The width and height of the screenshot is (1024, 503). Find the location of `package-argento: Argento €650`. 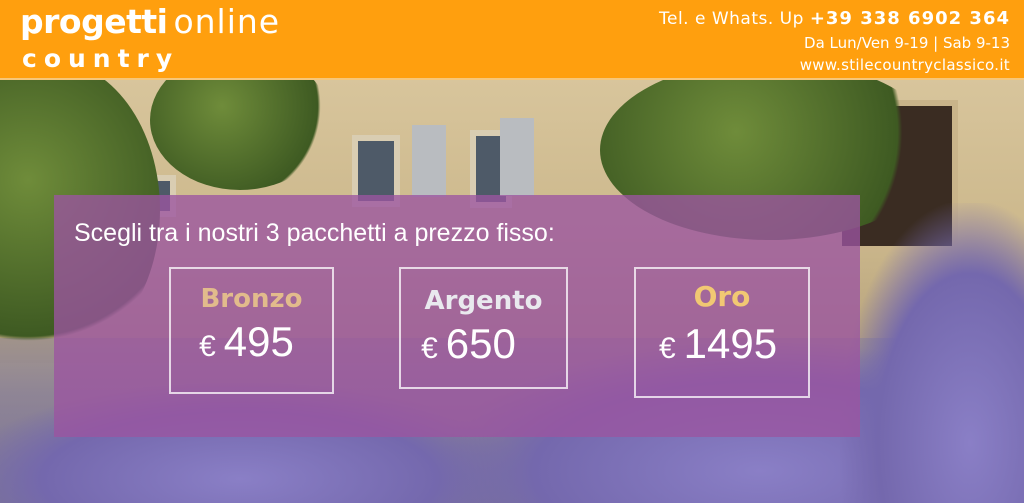

package-argento: Argento €650 is located at coordinates (483, 328).